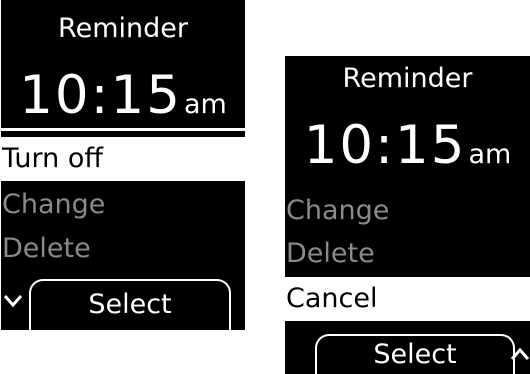 The width and height of the screenshot is (530, 374). What do you see at coordinates (13, 301) in the screenshot?
I see `chevron-down-icon` at bounding box center [13, 301].